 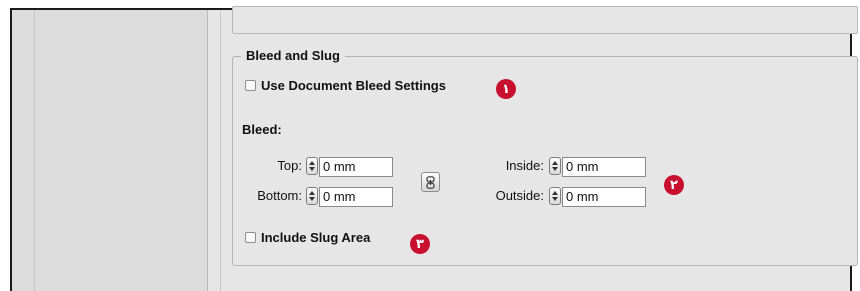 I want to click on inside-stepper, so click(x=555, y=166).